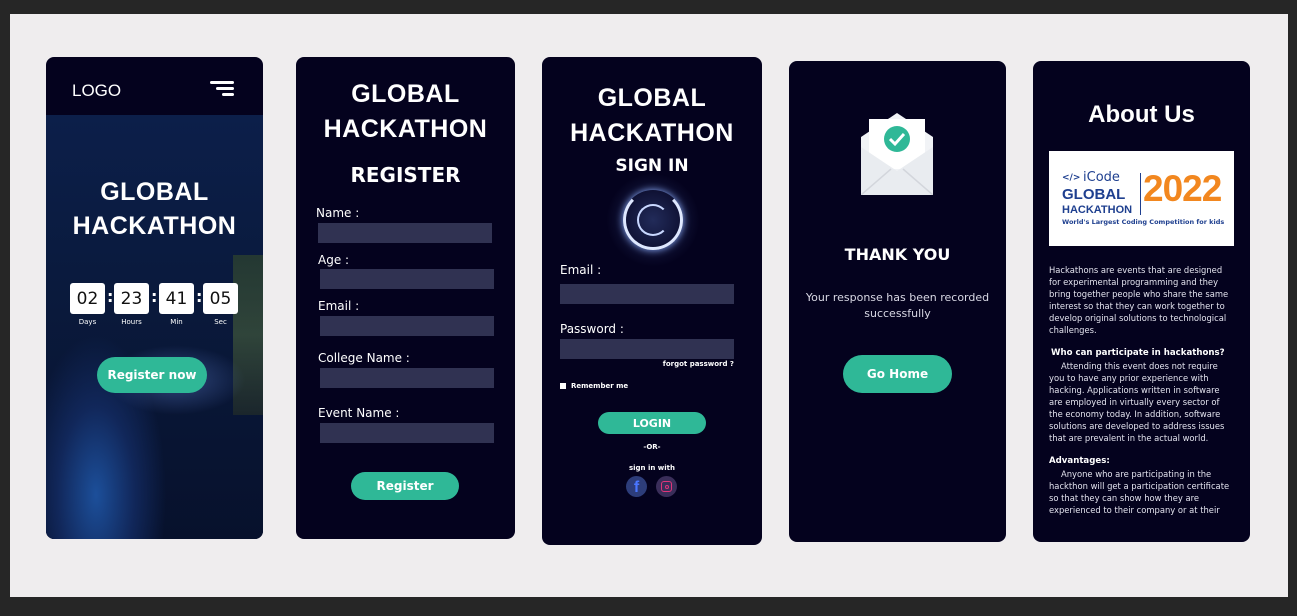  I want to click on event-name-label: Event Name :, so click(359, 413).